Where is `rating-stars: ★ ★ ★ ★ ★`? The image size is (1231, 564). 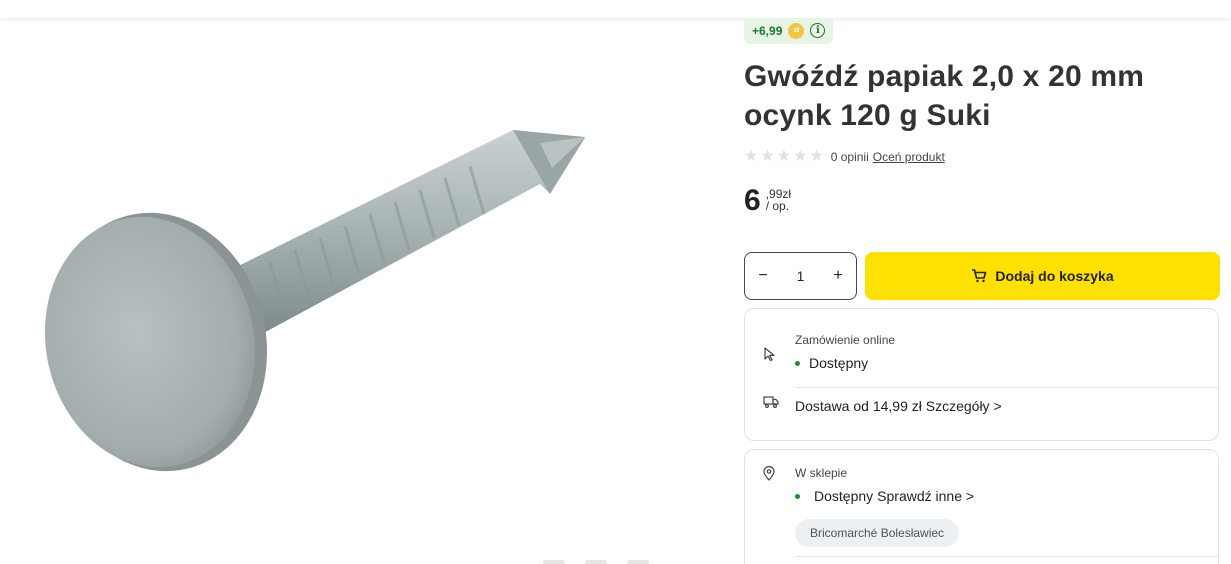 rating-stars: ★ ★ ★ ★ ★ is located at coordinates (784, 157).